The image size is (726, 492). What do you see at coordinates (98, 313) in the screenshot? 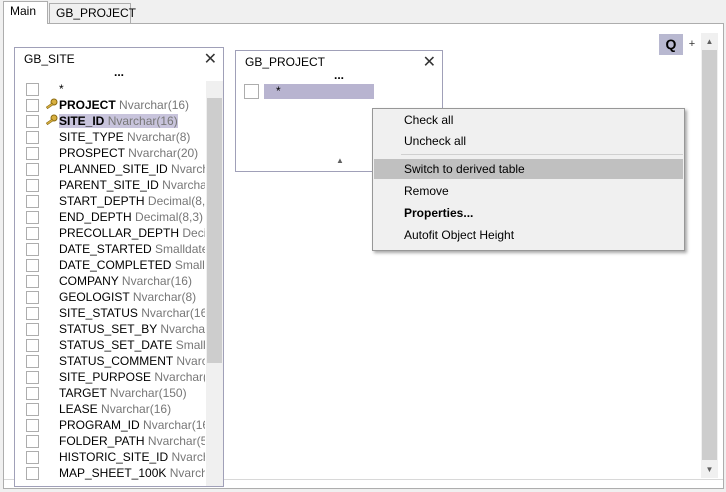
I see `field-name: SITE_STATUS` at bounding box center [98, 313].